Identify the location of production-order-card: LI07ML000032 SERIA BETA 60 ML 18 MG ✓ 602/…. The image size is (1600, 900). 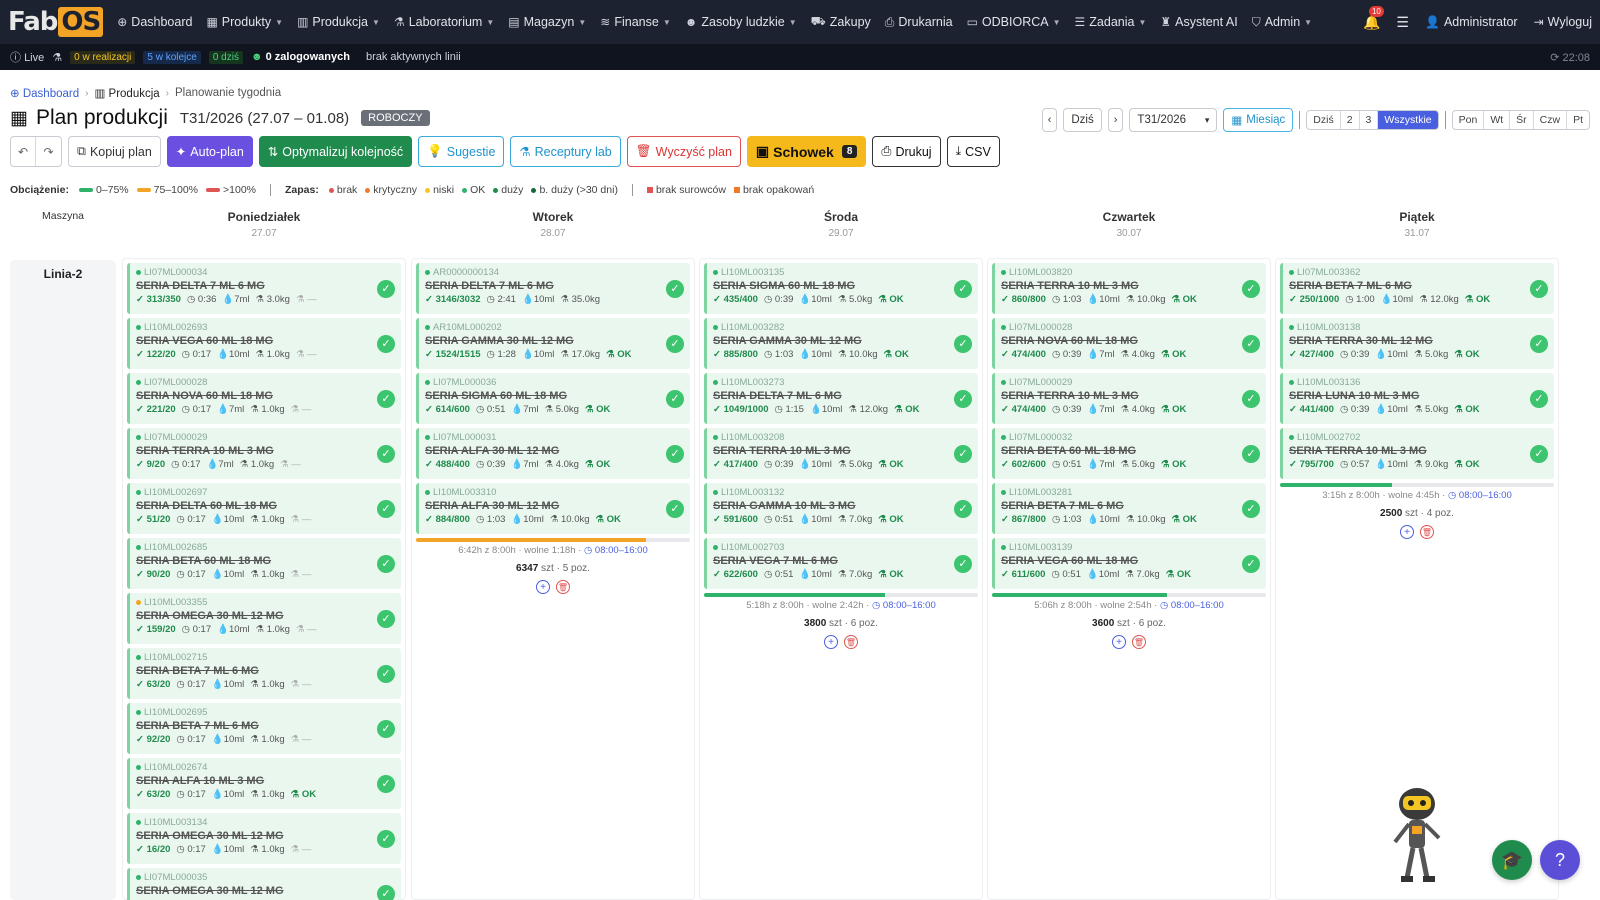
(1129, 453).